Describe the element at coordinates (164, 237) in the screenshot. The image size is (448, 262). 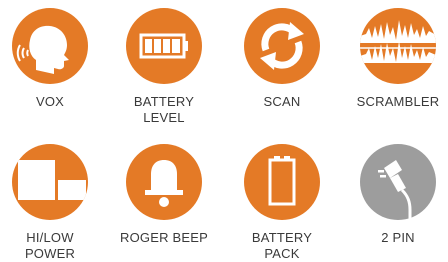
I see `feature-label: ROGER BEEP` at that location.